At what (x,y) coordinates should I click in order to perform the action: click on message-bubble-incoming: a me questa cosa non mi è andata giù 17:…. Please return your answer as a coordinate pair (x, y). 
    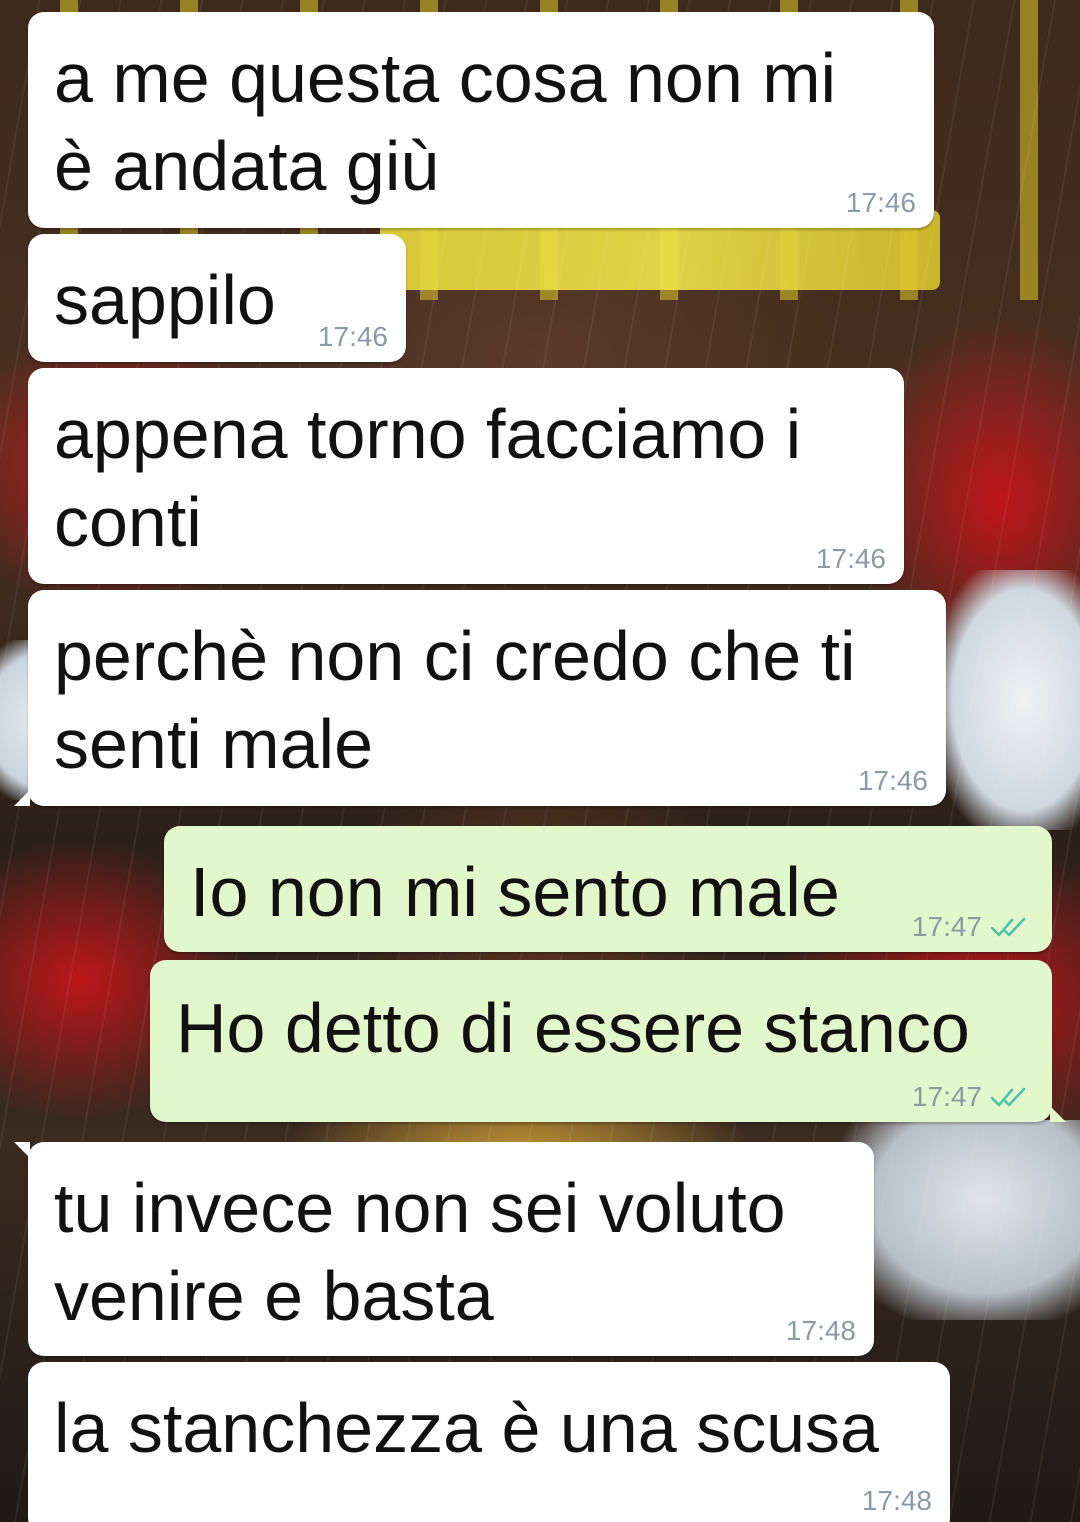
    Looking at the image, I should click on (481, 120).